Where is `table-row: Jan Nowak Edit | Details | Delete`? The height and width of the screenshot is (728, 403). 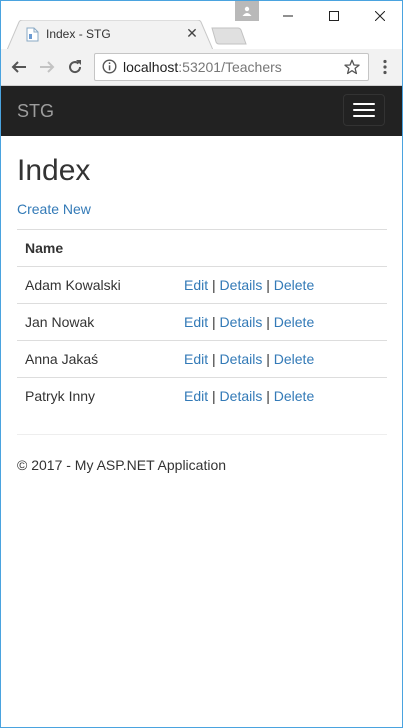 table-row: Jan Nowak Edit | Details | Delete is located at coordinates (202, 322).